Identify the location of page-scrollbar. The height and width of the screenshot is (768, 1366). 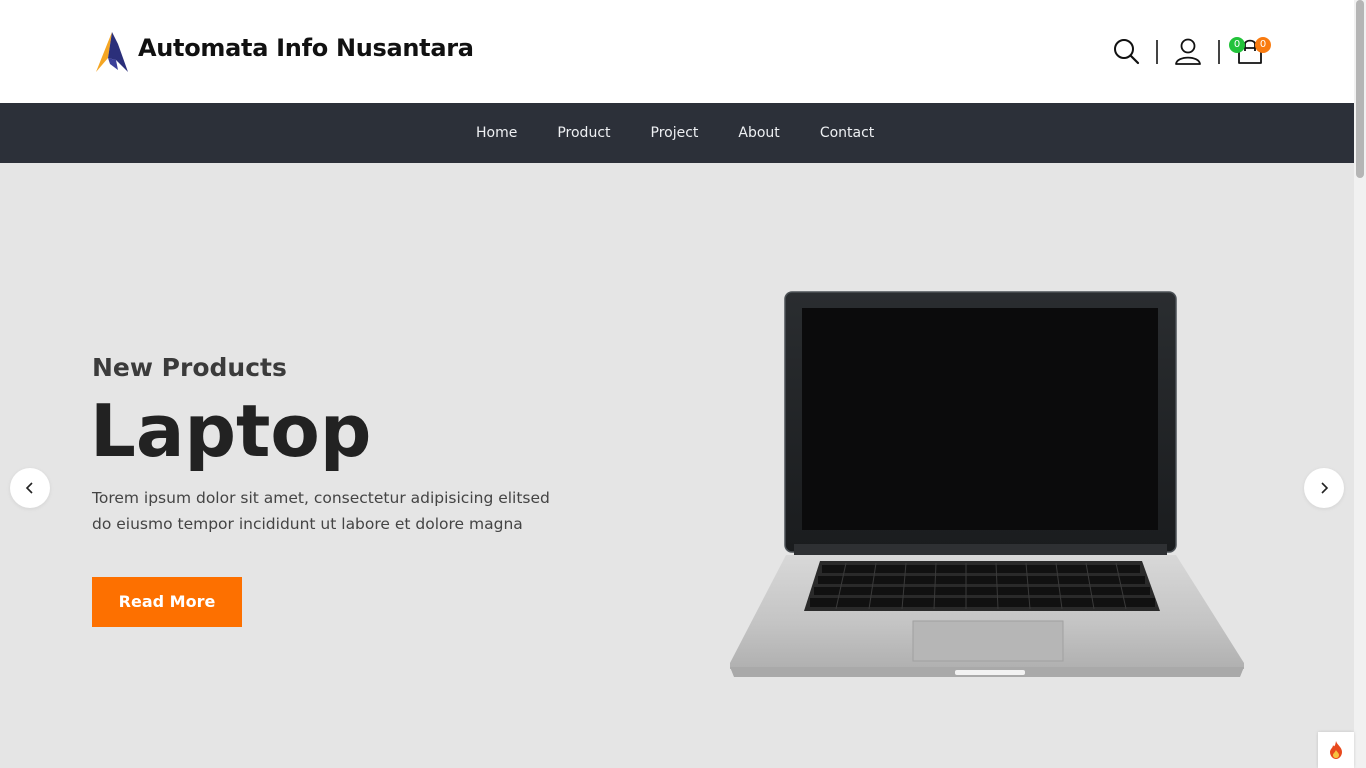
(1360, 384).